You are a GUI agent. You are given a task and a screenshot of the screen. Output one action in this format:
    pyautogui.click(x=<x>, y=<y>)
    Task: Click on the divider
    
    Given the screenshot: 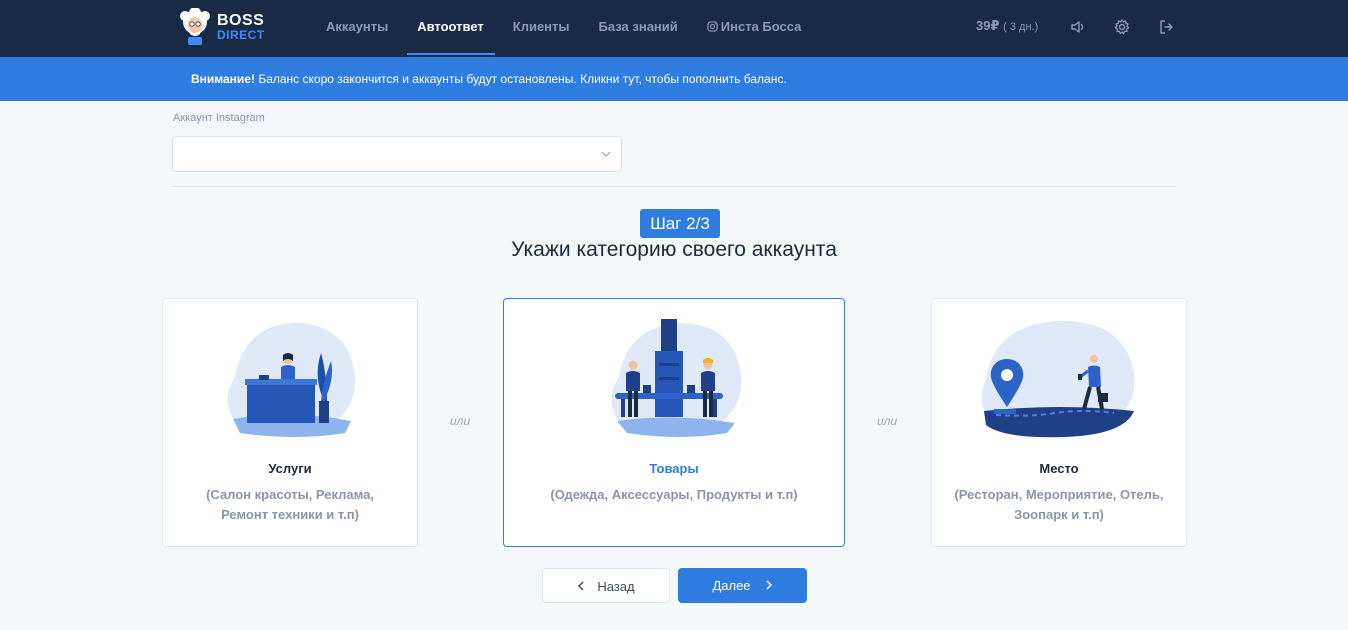 What is the action you would take?
    pyautogui.click(x=674, y=186)
    